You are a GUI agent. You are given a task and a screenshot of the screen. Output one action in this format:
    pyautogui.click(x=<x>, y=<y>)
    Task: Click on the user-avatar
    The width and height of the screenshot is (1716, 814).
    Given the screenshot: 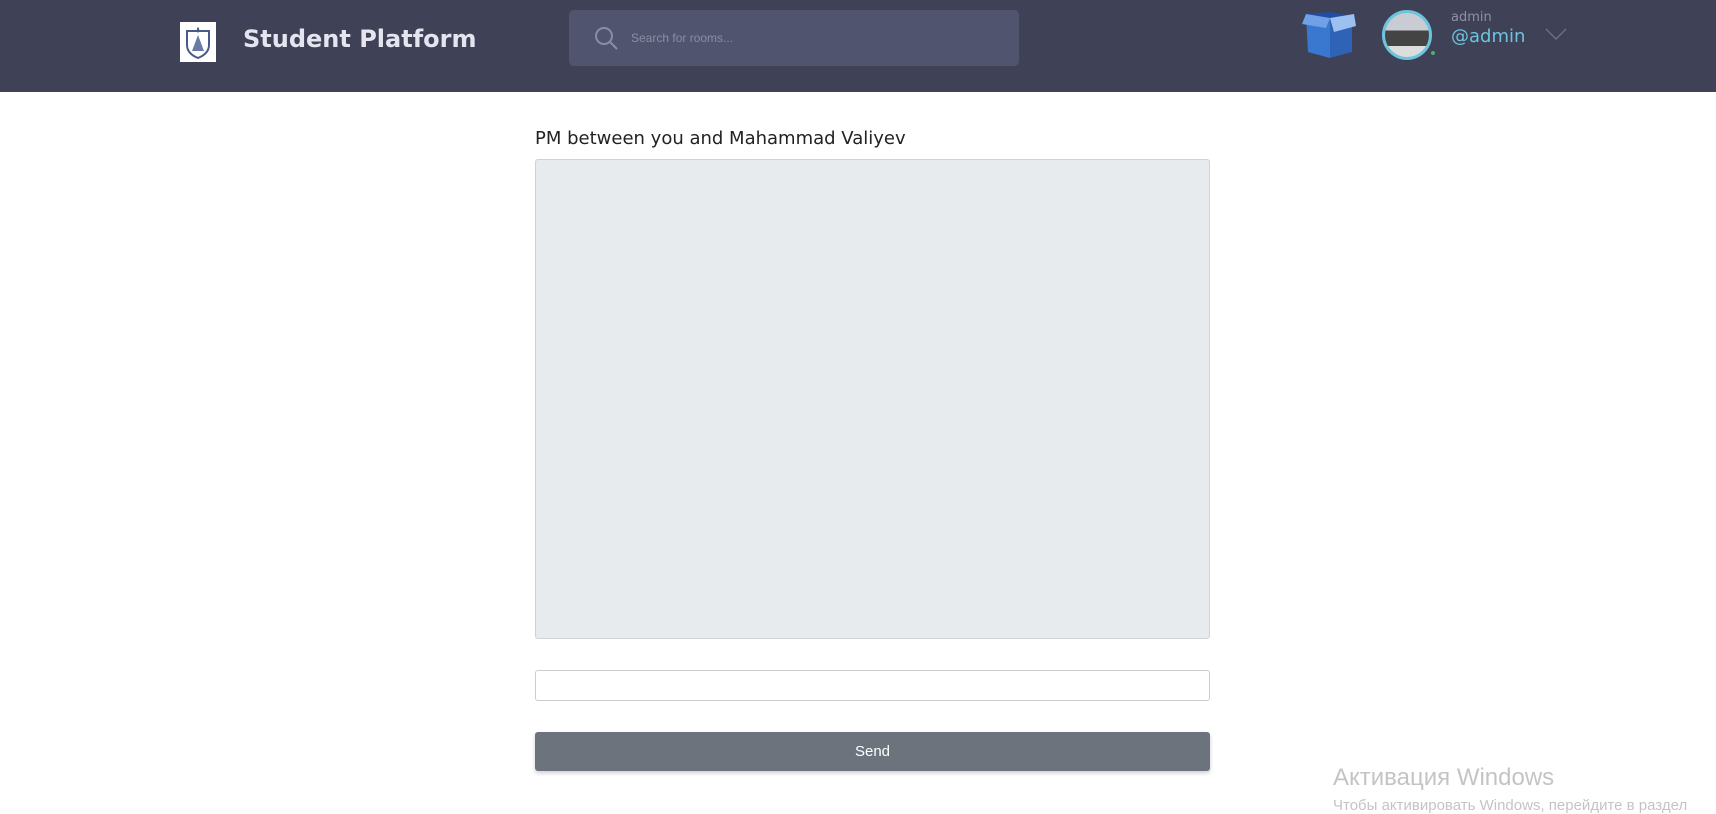 What is the action you would take?
    pyautogui.click(x=1407, y=35)
    